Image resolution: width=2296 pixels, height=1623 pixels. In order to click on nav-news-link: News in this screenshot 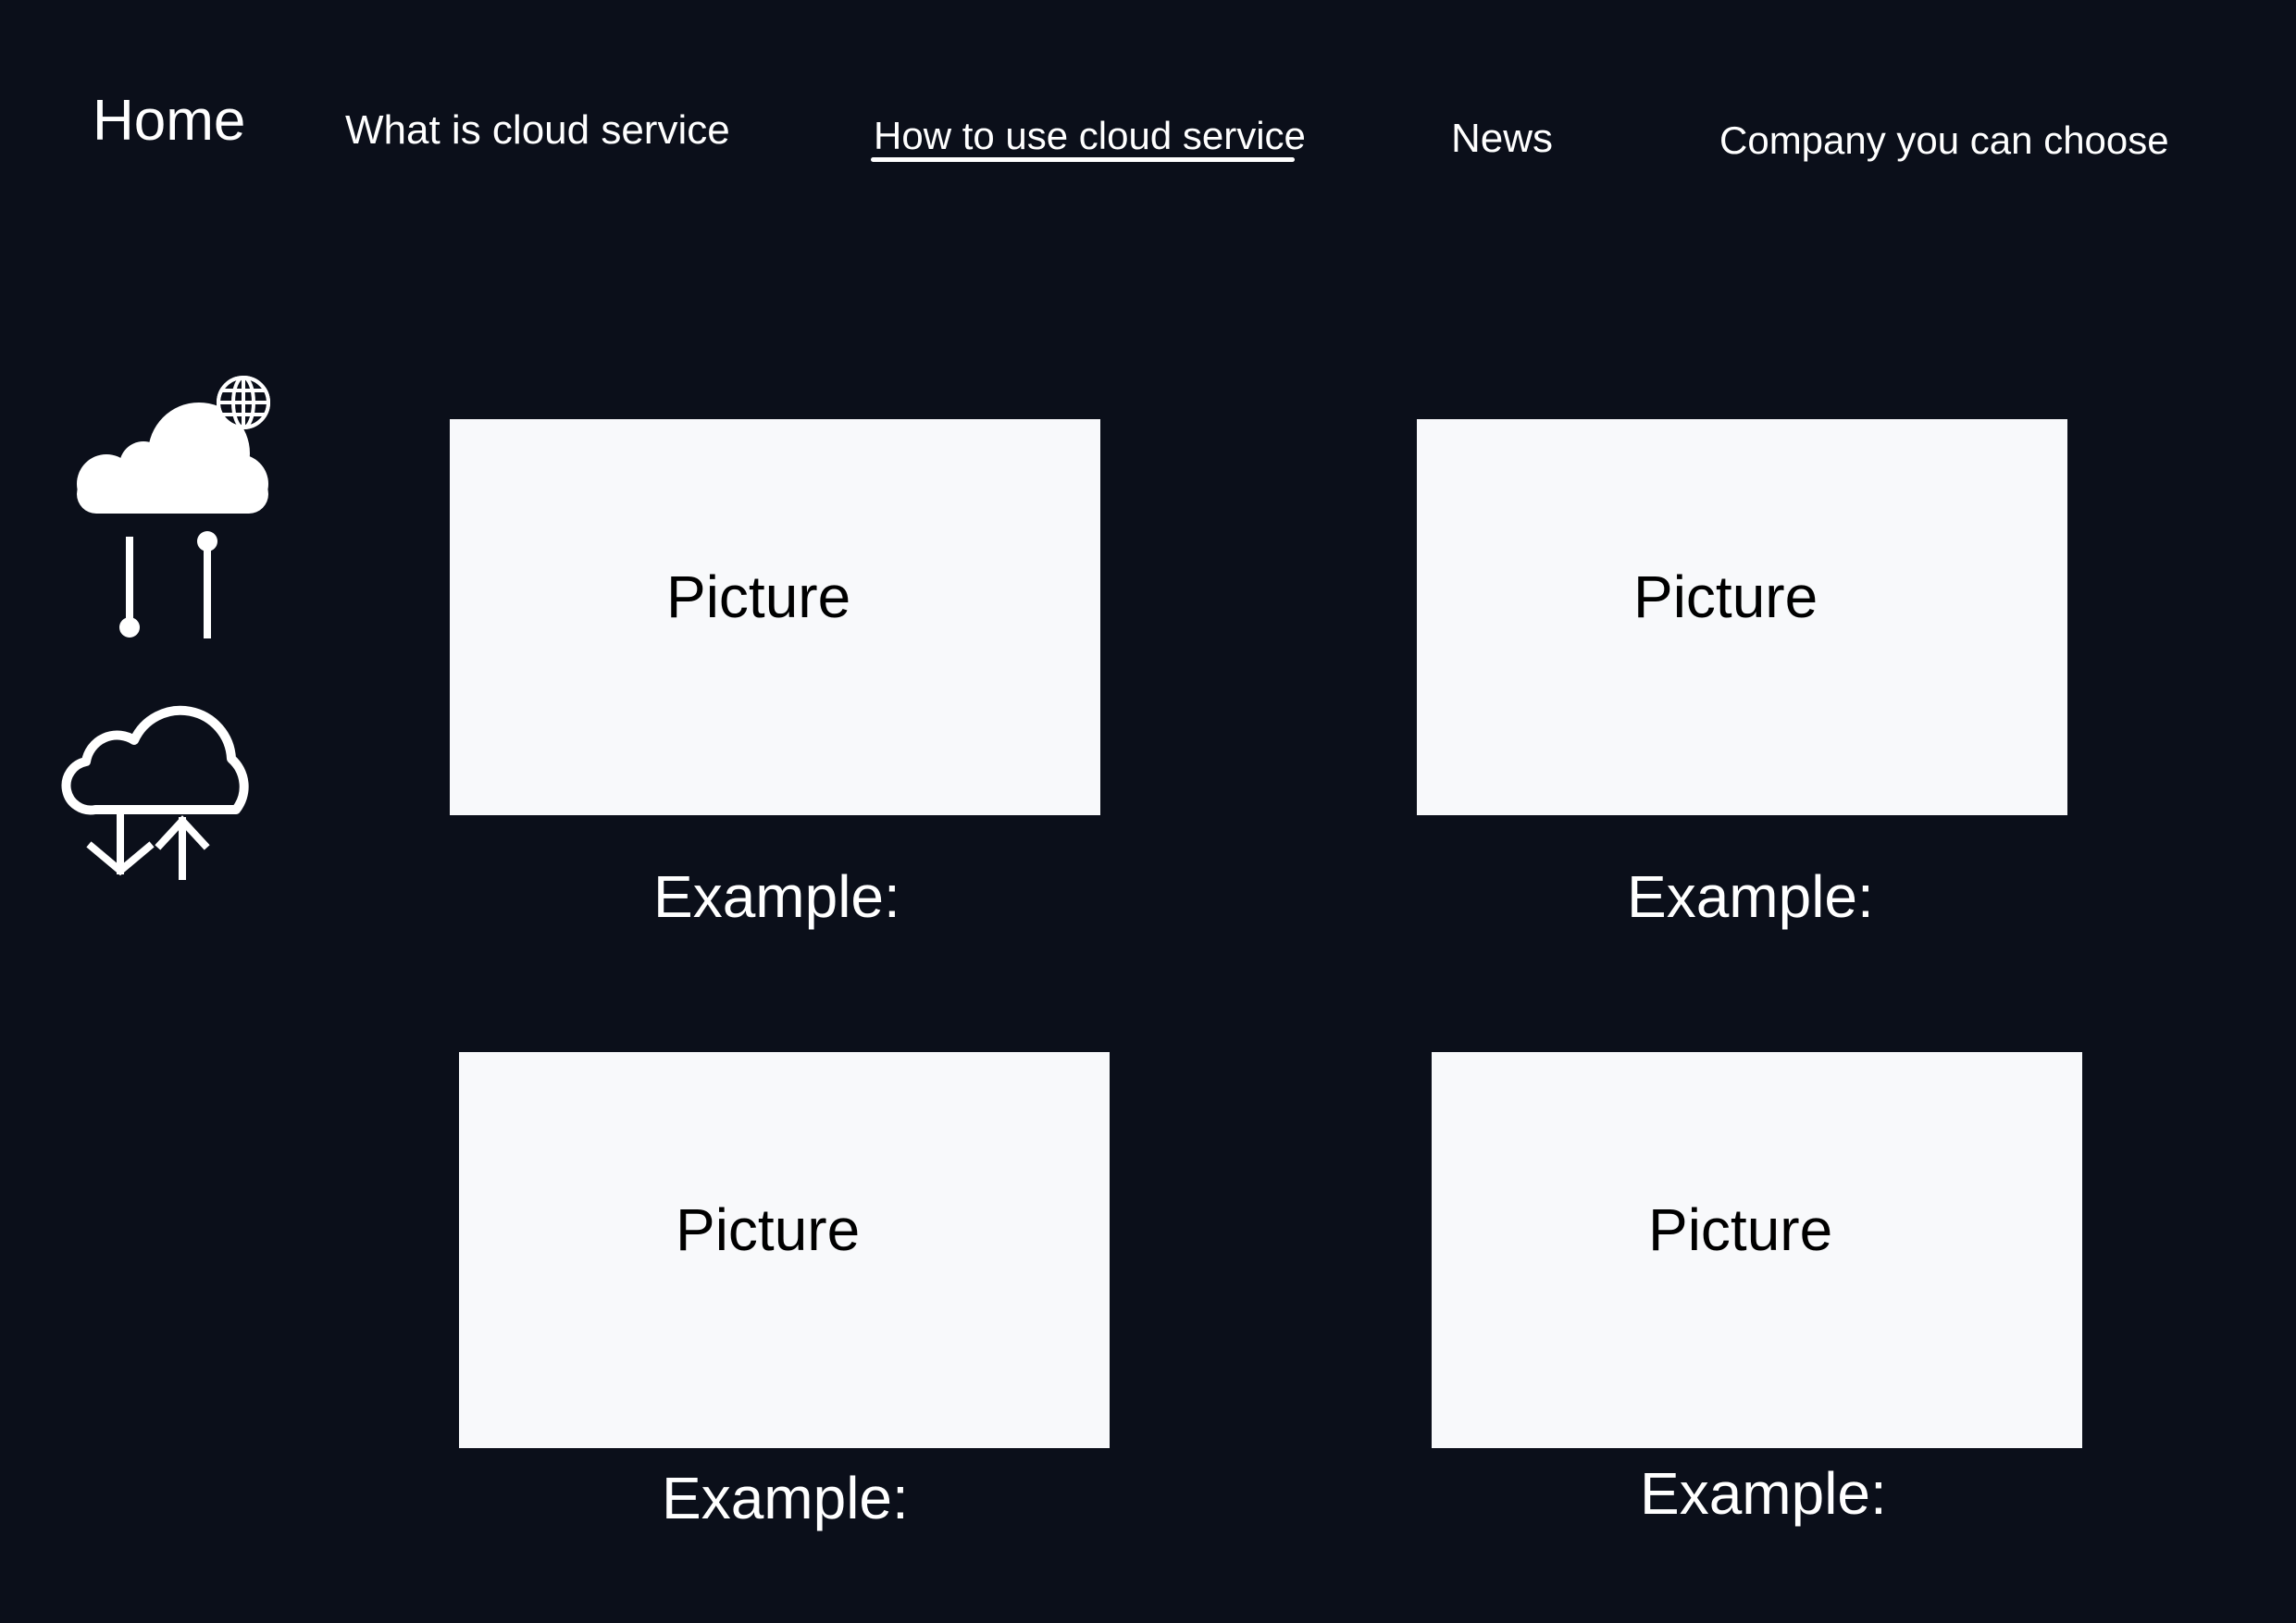, I will do `click(1502, 138)`.